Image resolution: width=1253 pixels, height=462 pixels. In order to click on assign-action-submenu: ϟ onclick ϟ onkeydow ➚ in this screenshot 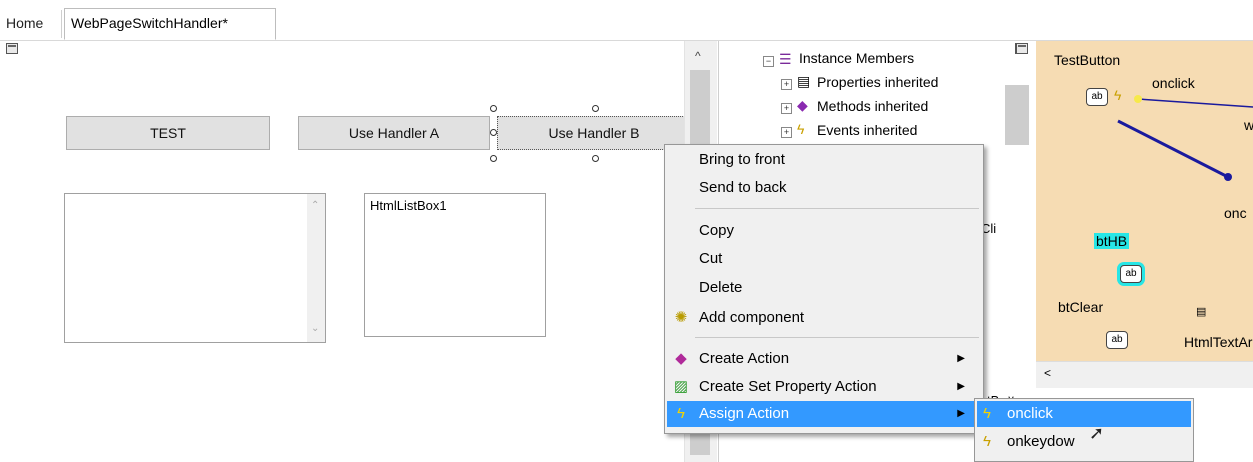, I will do `click(1084, 430)`.